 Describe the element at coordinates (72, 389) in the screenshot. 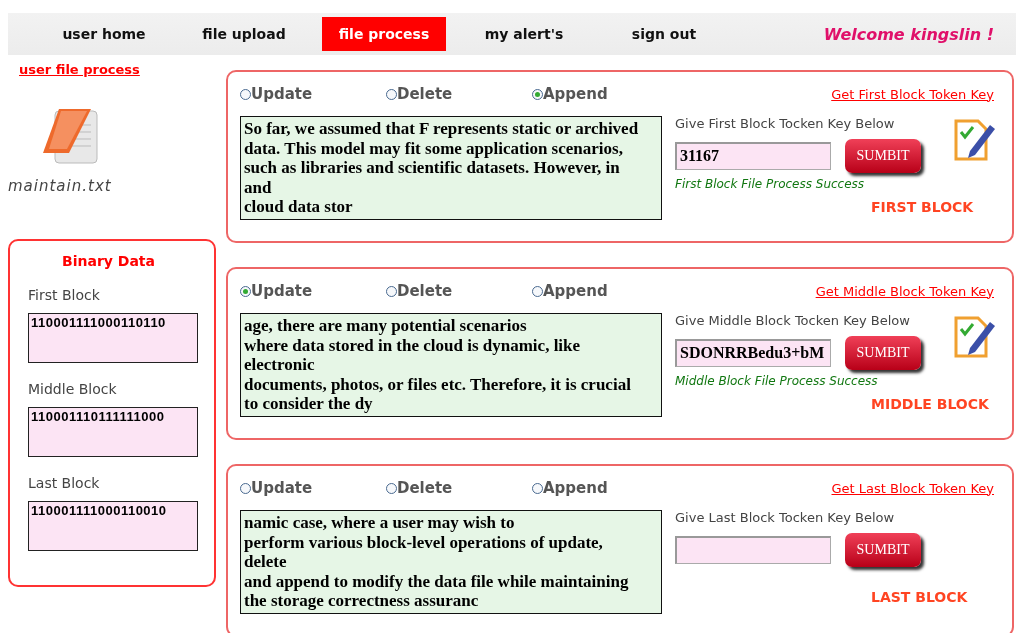

I see `field-label: Middle Block` at that location.